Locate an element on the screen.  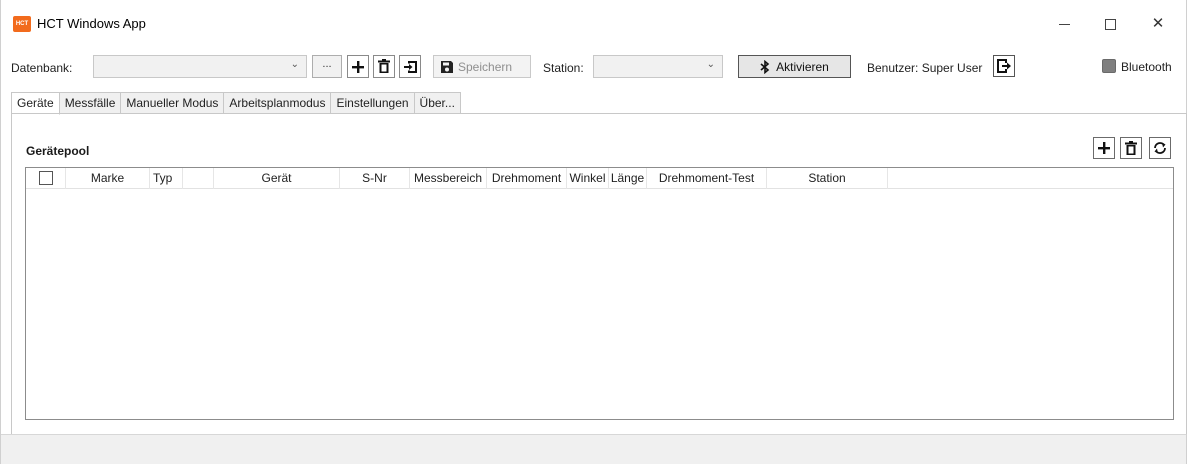
maximize-button is located at coordinates (1110, 23).